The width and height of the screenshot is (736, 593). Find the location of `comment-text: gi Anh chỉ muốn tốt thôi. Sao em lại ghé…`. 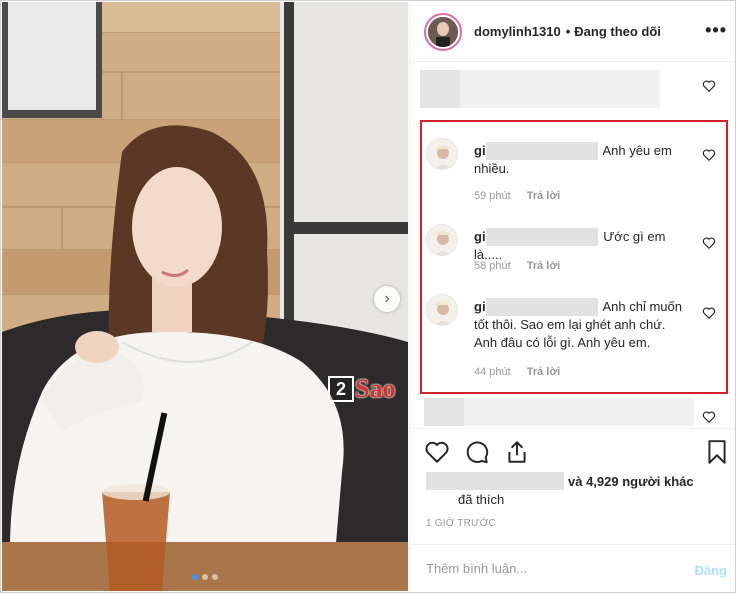

comment-text: gi Anh chỉ muốn tốt thôi. Sao em lại ghé… is located at coordinates (581, 325).